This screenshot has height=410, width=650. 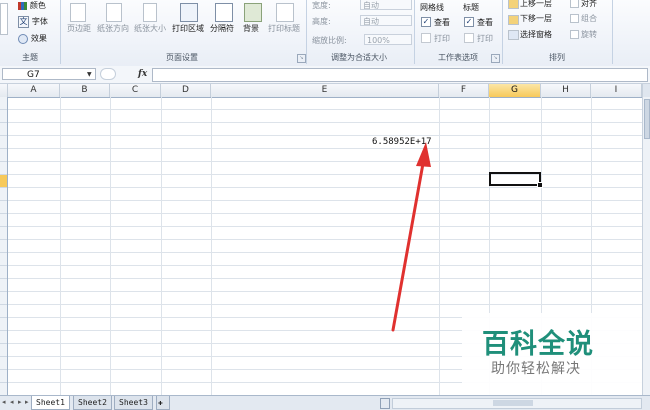 What do you see at coordinates (408, 244) in the screenshot?
I see `arrow-shaft` at bounding box center [408, 244].